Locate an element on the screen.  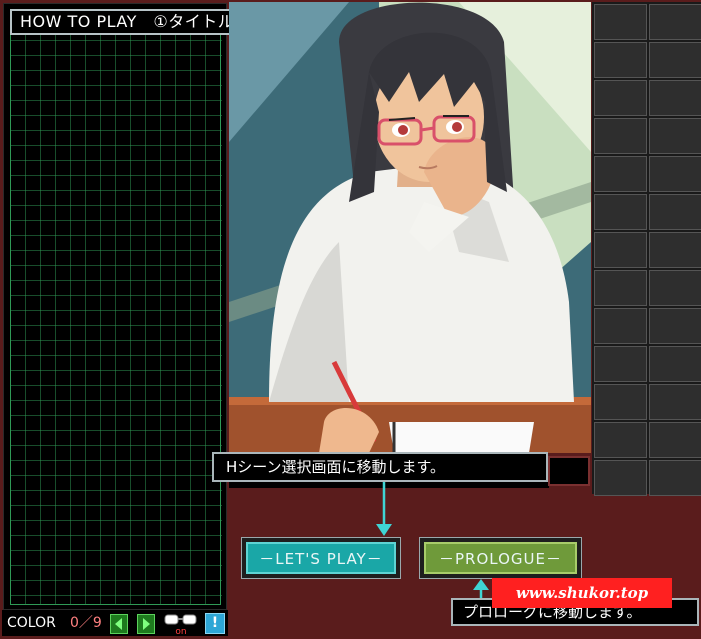
glasses-toggle-button: on is located at coordinates (181, 625).